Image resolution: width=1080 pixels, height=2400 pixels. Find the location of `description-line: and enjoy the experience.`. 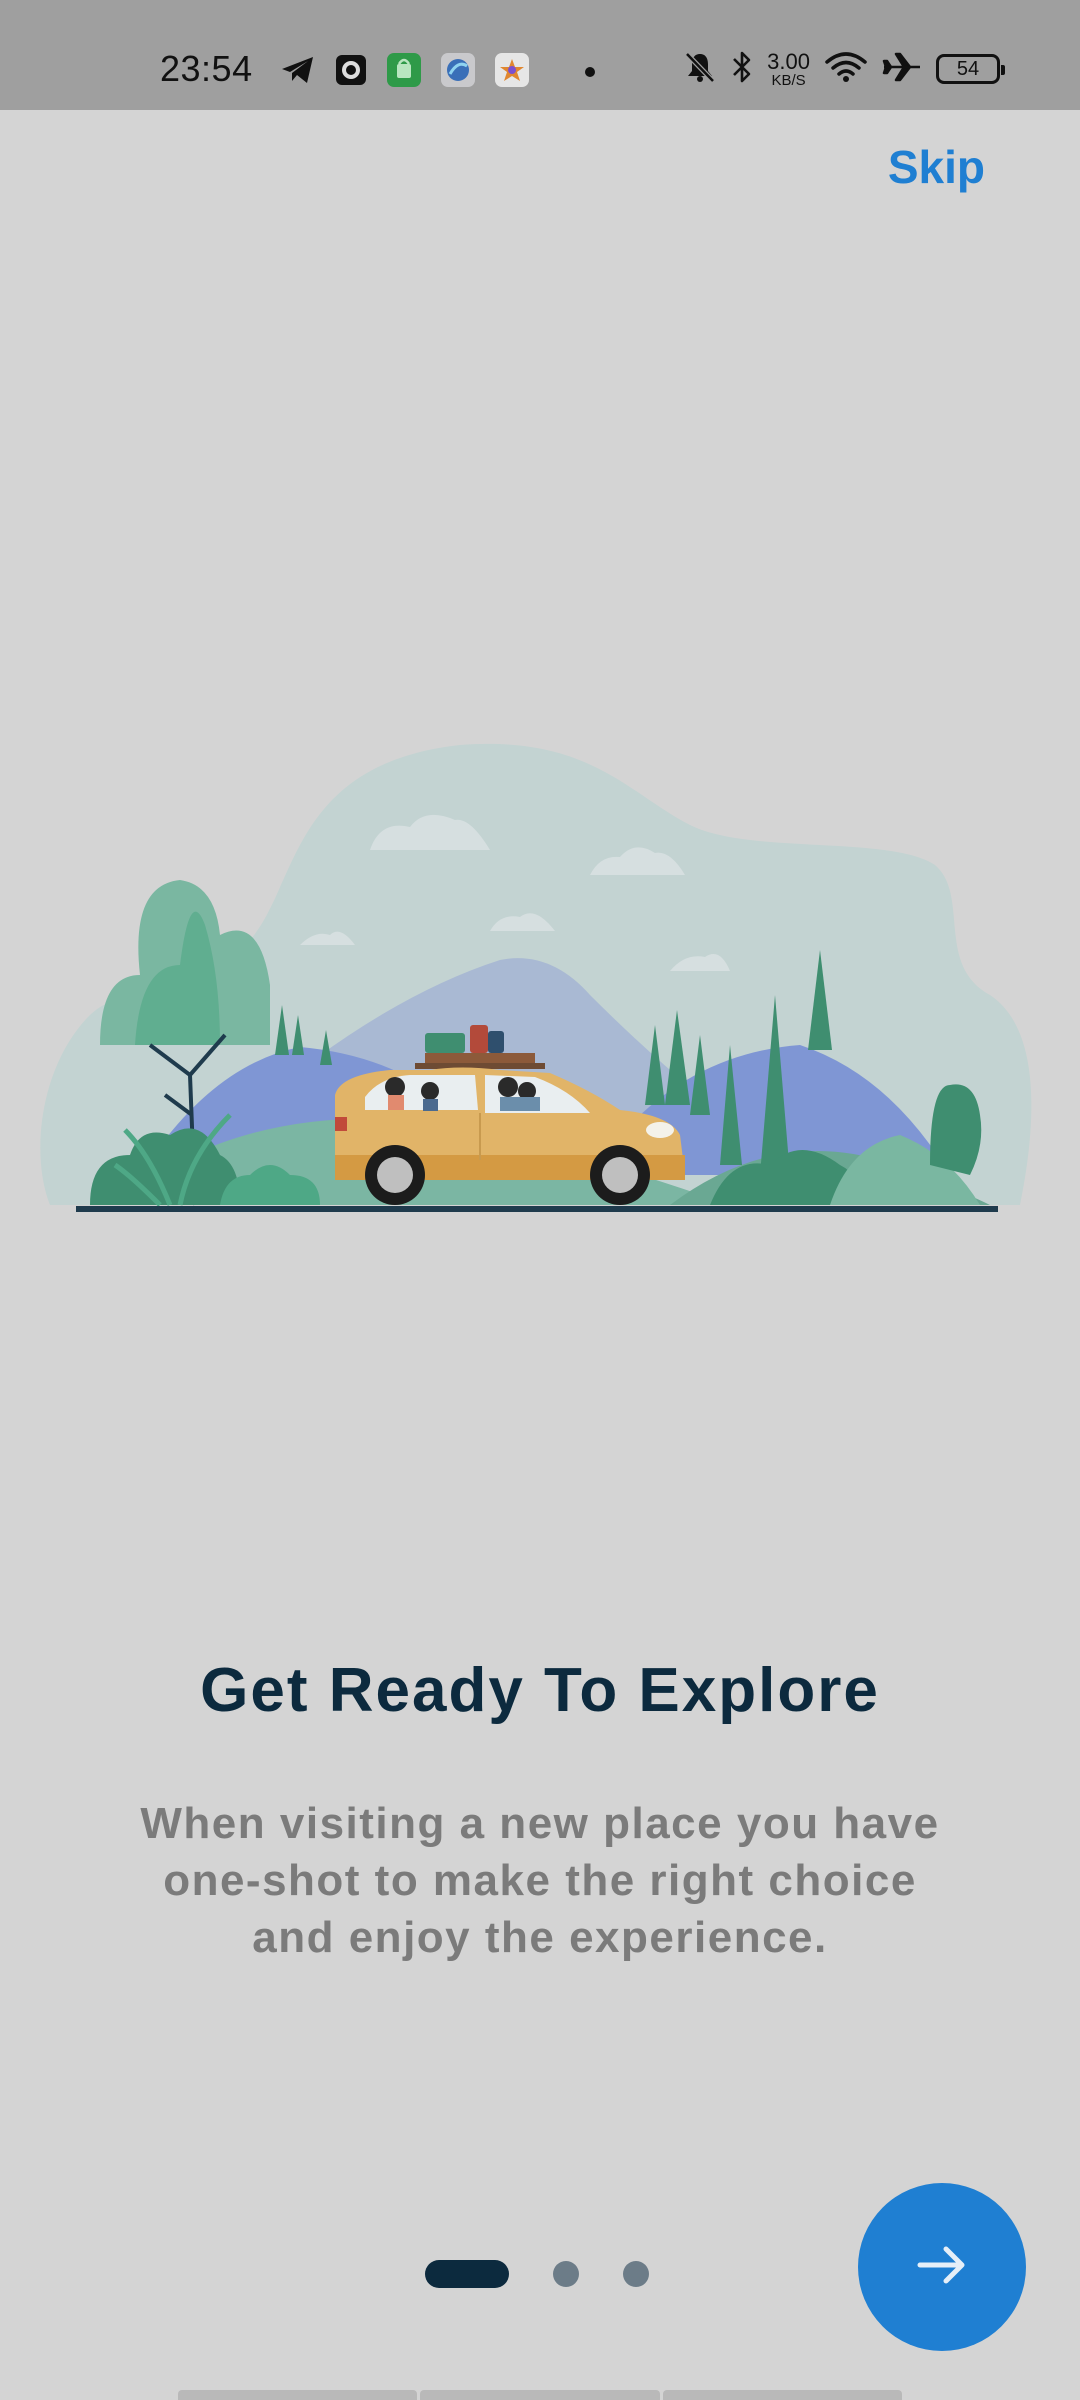

description-line: and enjoy the experience. is located at coordinates (540, 1937).